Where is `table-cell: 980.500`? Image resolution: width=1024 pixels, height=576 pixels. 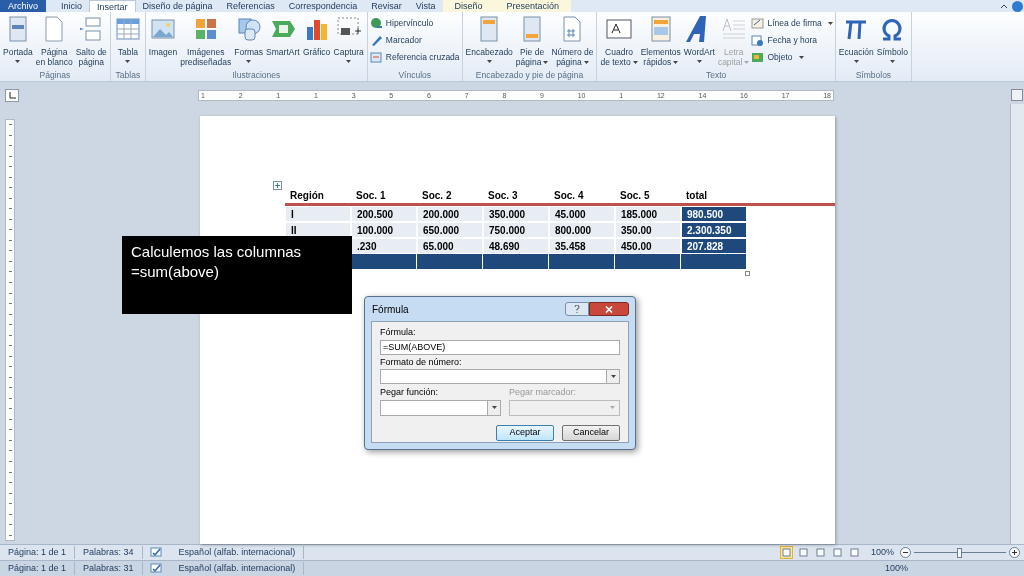 table-cell: 980.500 is located at coordinates (714, 214).